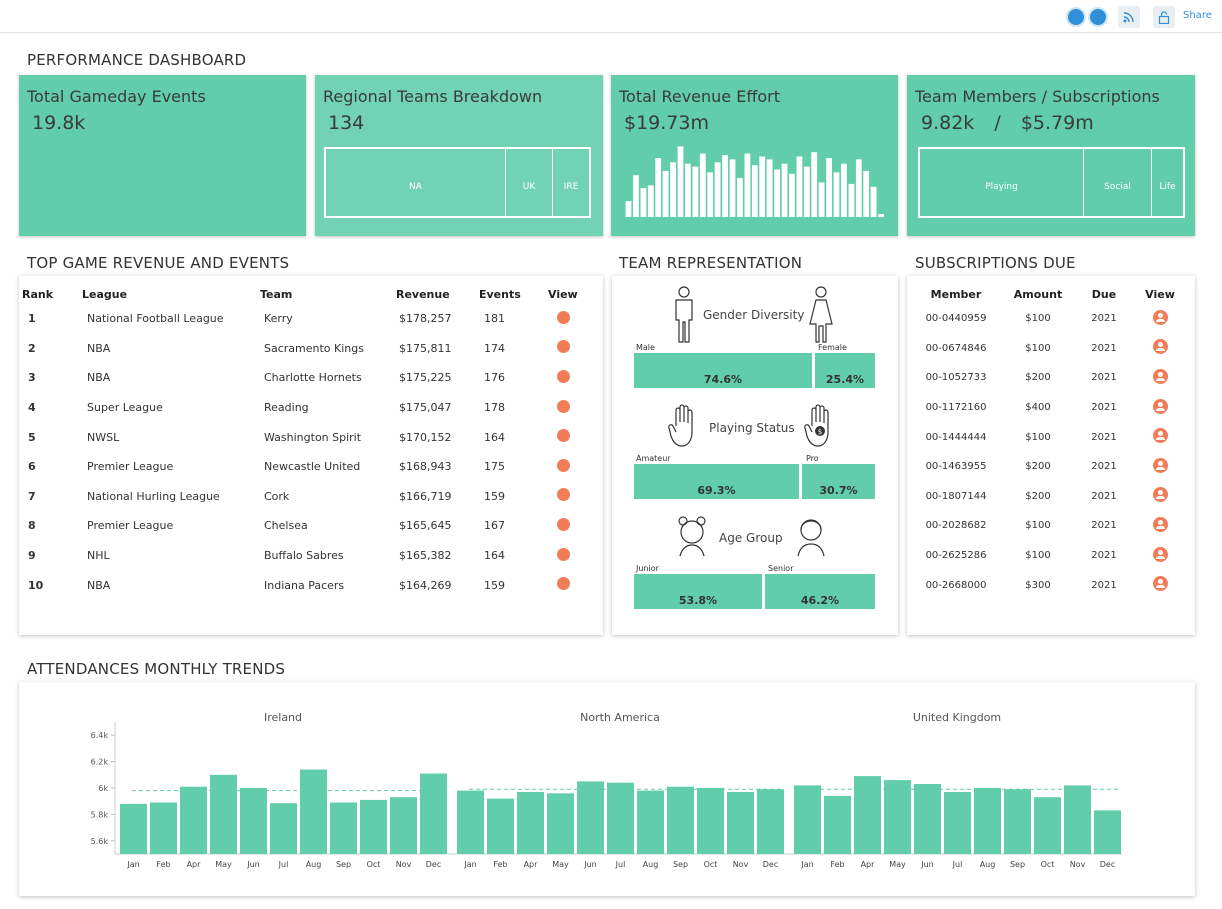  I want to click on y-tick-label: 6.4k, so click(100, 735).